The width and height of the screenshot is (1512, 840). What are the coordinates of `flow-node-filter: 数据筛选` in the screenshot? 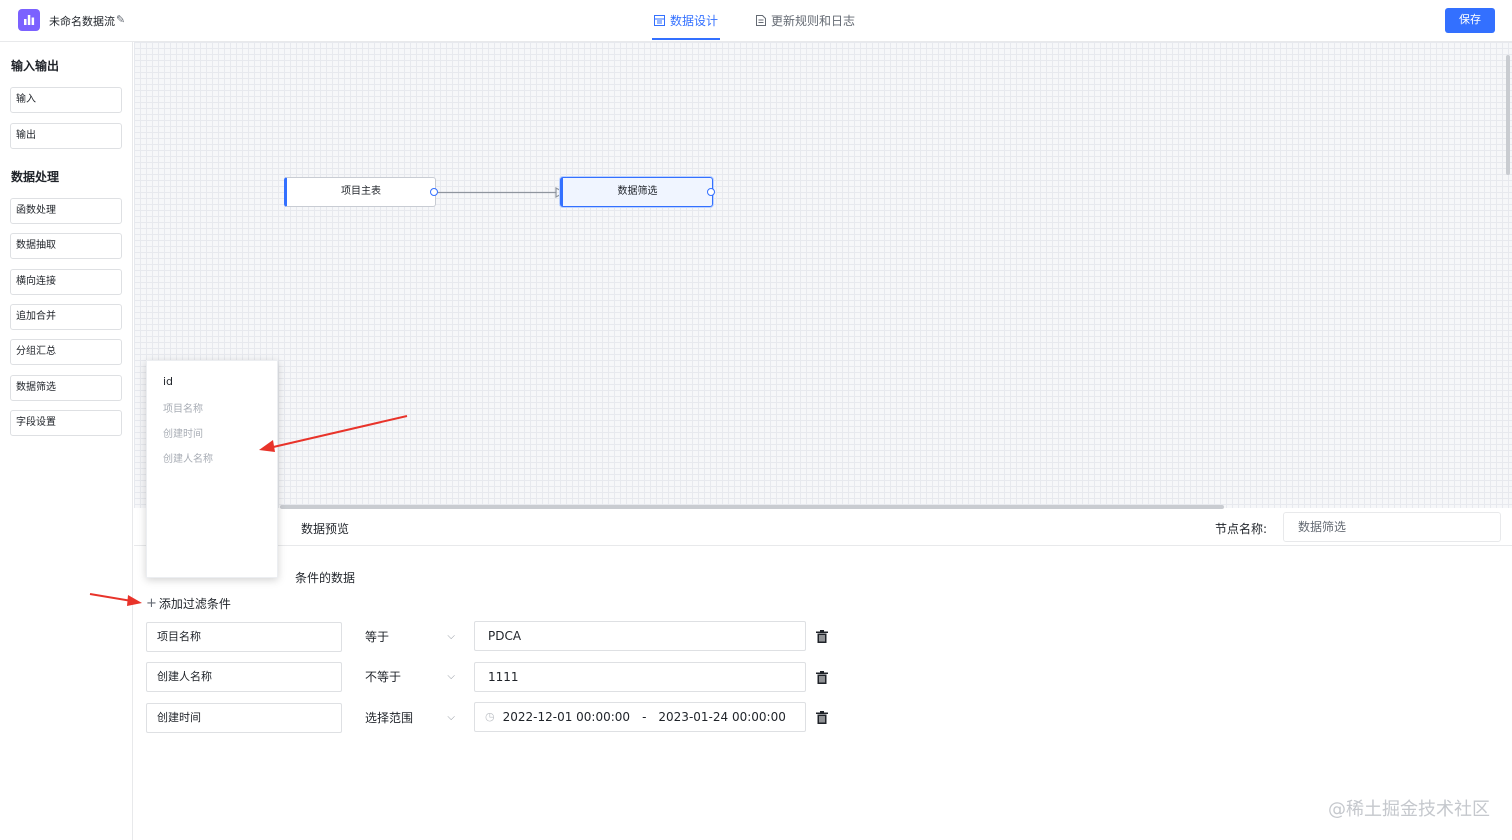 It's located at (636, 192).